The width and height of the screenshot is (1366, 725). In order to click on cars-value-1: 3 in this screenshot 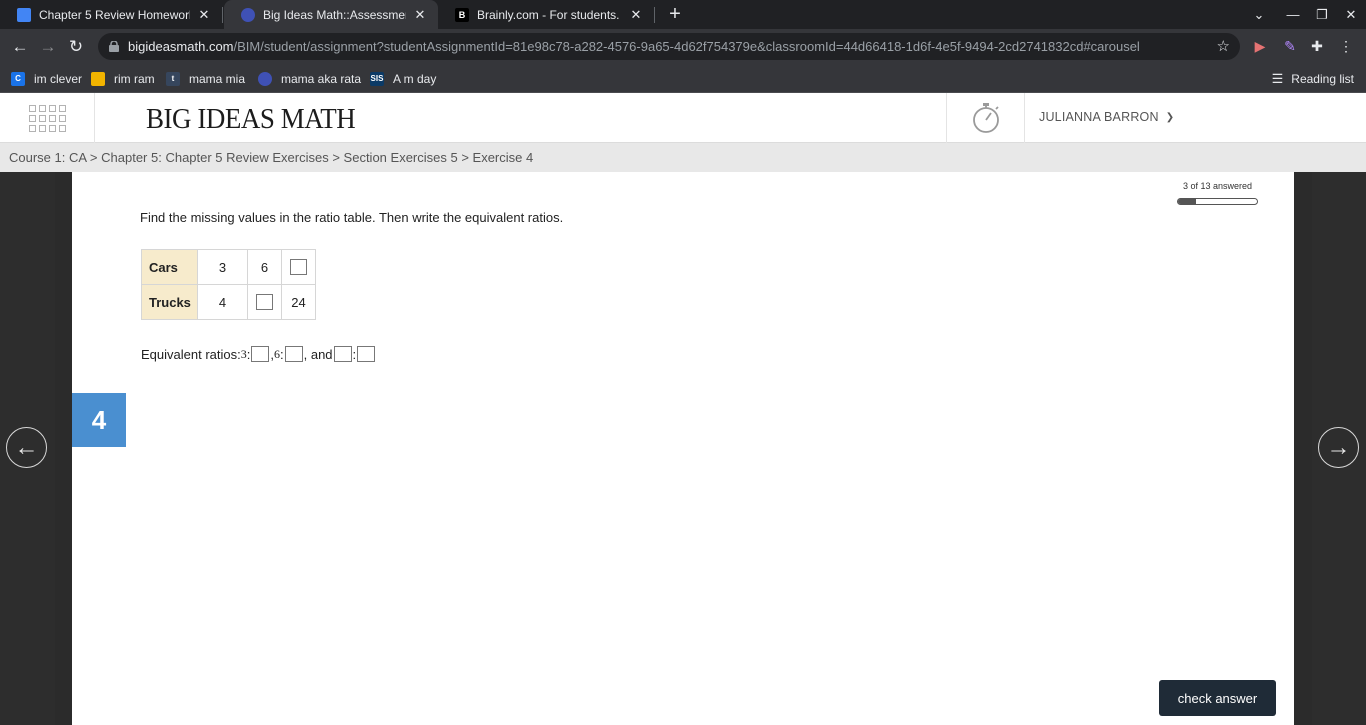, I will do `click(222, 267)`.